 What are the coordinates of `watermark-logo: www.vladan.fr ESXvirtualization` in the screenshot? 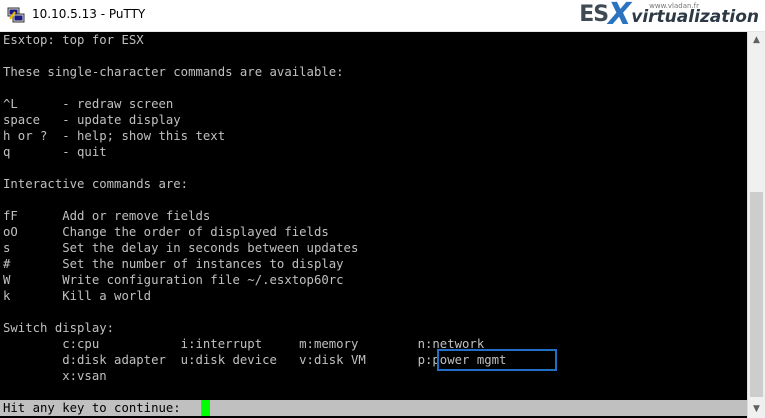 It's located at (669, 16).